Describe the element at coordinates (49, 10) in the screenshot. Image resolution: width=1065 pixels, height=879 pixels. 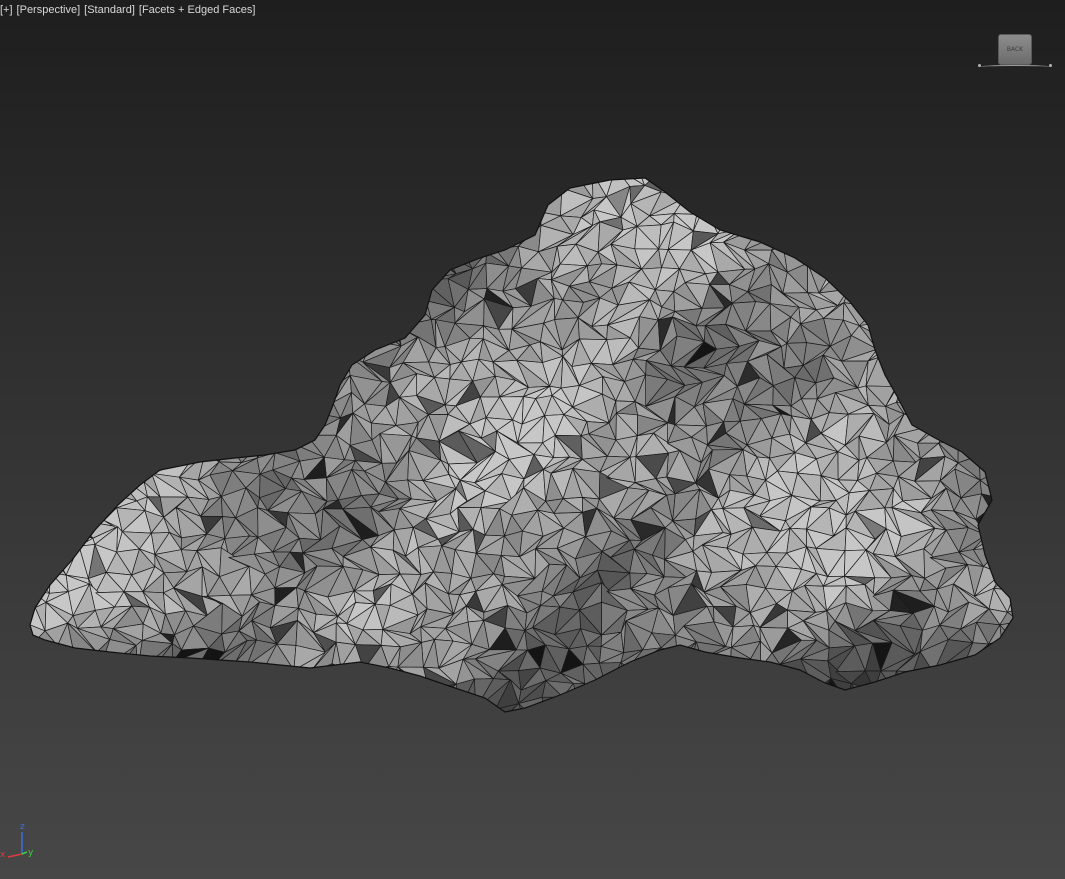
I see `viewport-pov-menu: [Perspective]` at that location.